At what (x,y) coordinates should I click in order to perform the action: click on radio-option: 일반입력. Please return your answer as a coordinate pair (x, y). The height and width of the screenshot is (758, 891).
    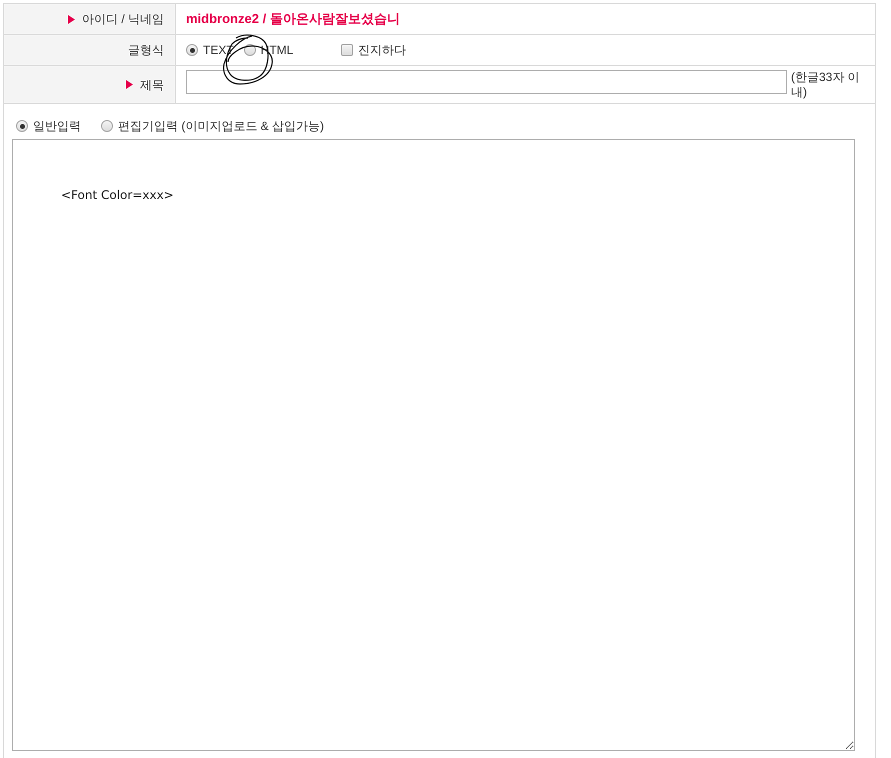
    Looking at the image, I should click on (48, 126).